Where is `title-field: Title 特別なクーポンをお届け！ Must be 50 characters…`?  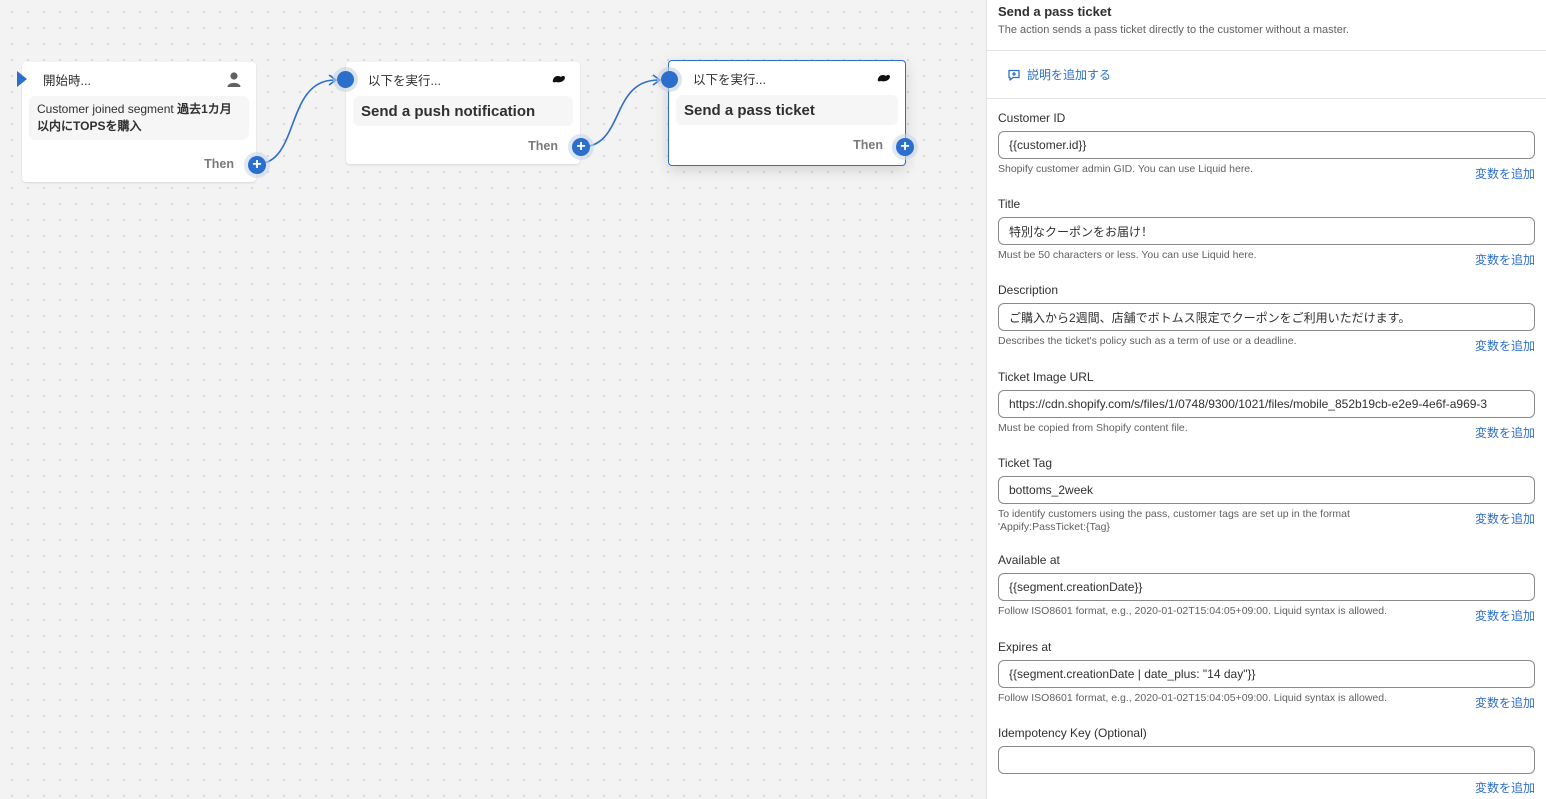
title-field: Title 特別なクーポンをお届け！ Must be 50 characters… is located at coordinates (1266, 229).